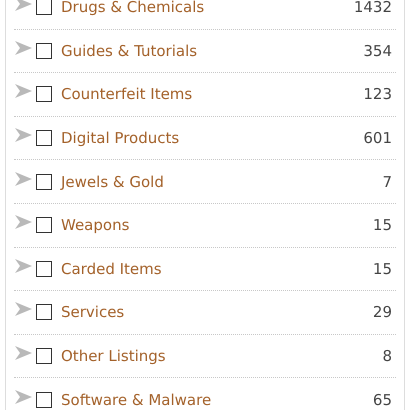 The height and width of the screenshot is (410, 410). Describe the element at coordinates (212, 94) in the screenshot. I see `category-link: Counterfeit Items` at that location.